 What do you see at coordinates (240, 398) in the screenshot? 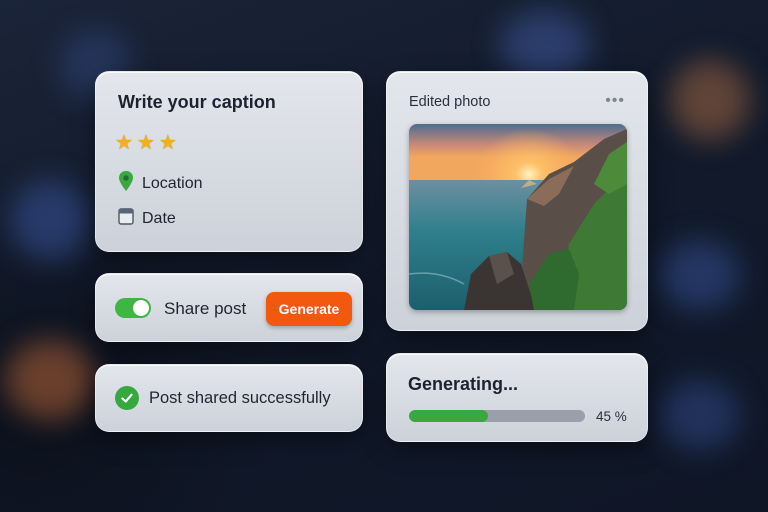
I see `success-message: Post shared successfully` at bounding box center [240, 398].